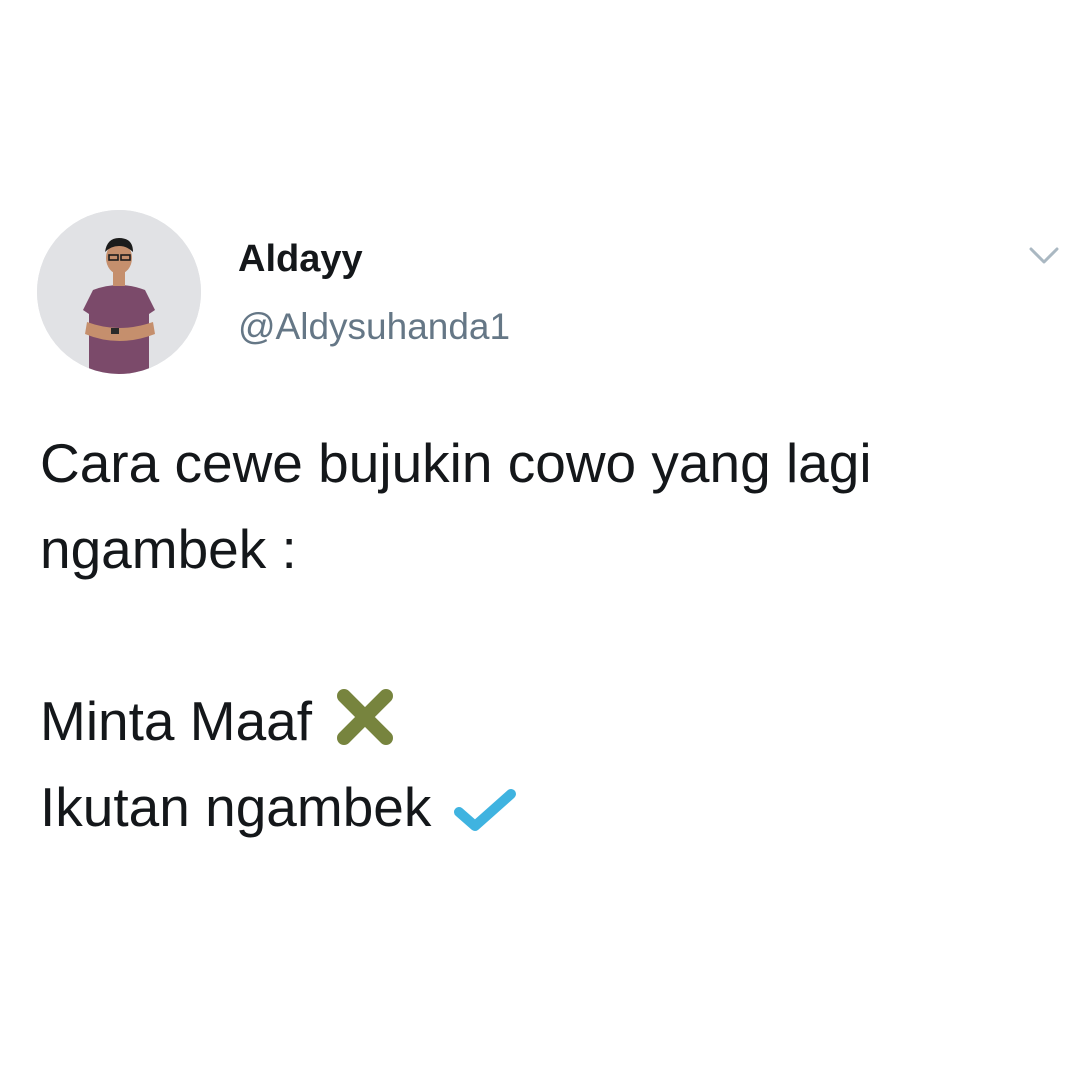  I want to click on check-mark-icon, so click(485, 810).